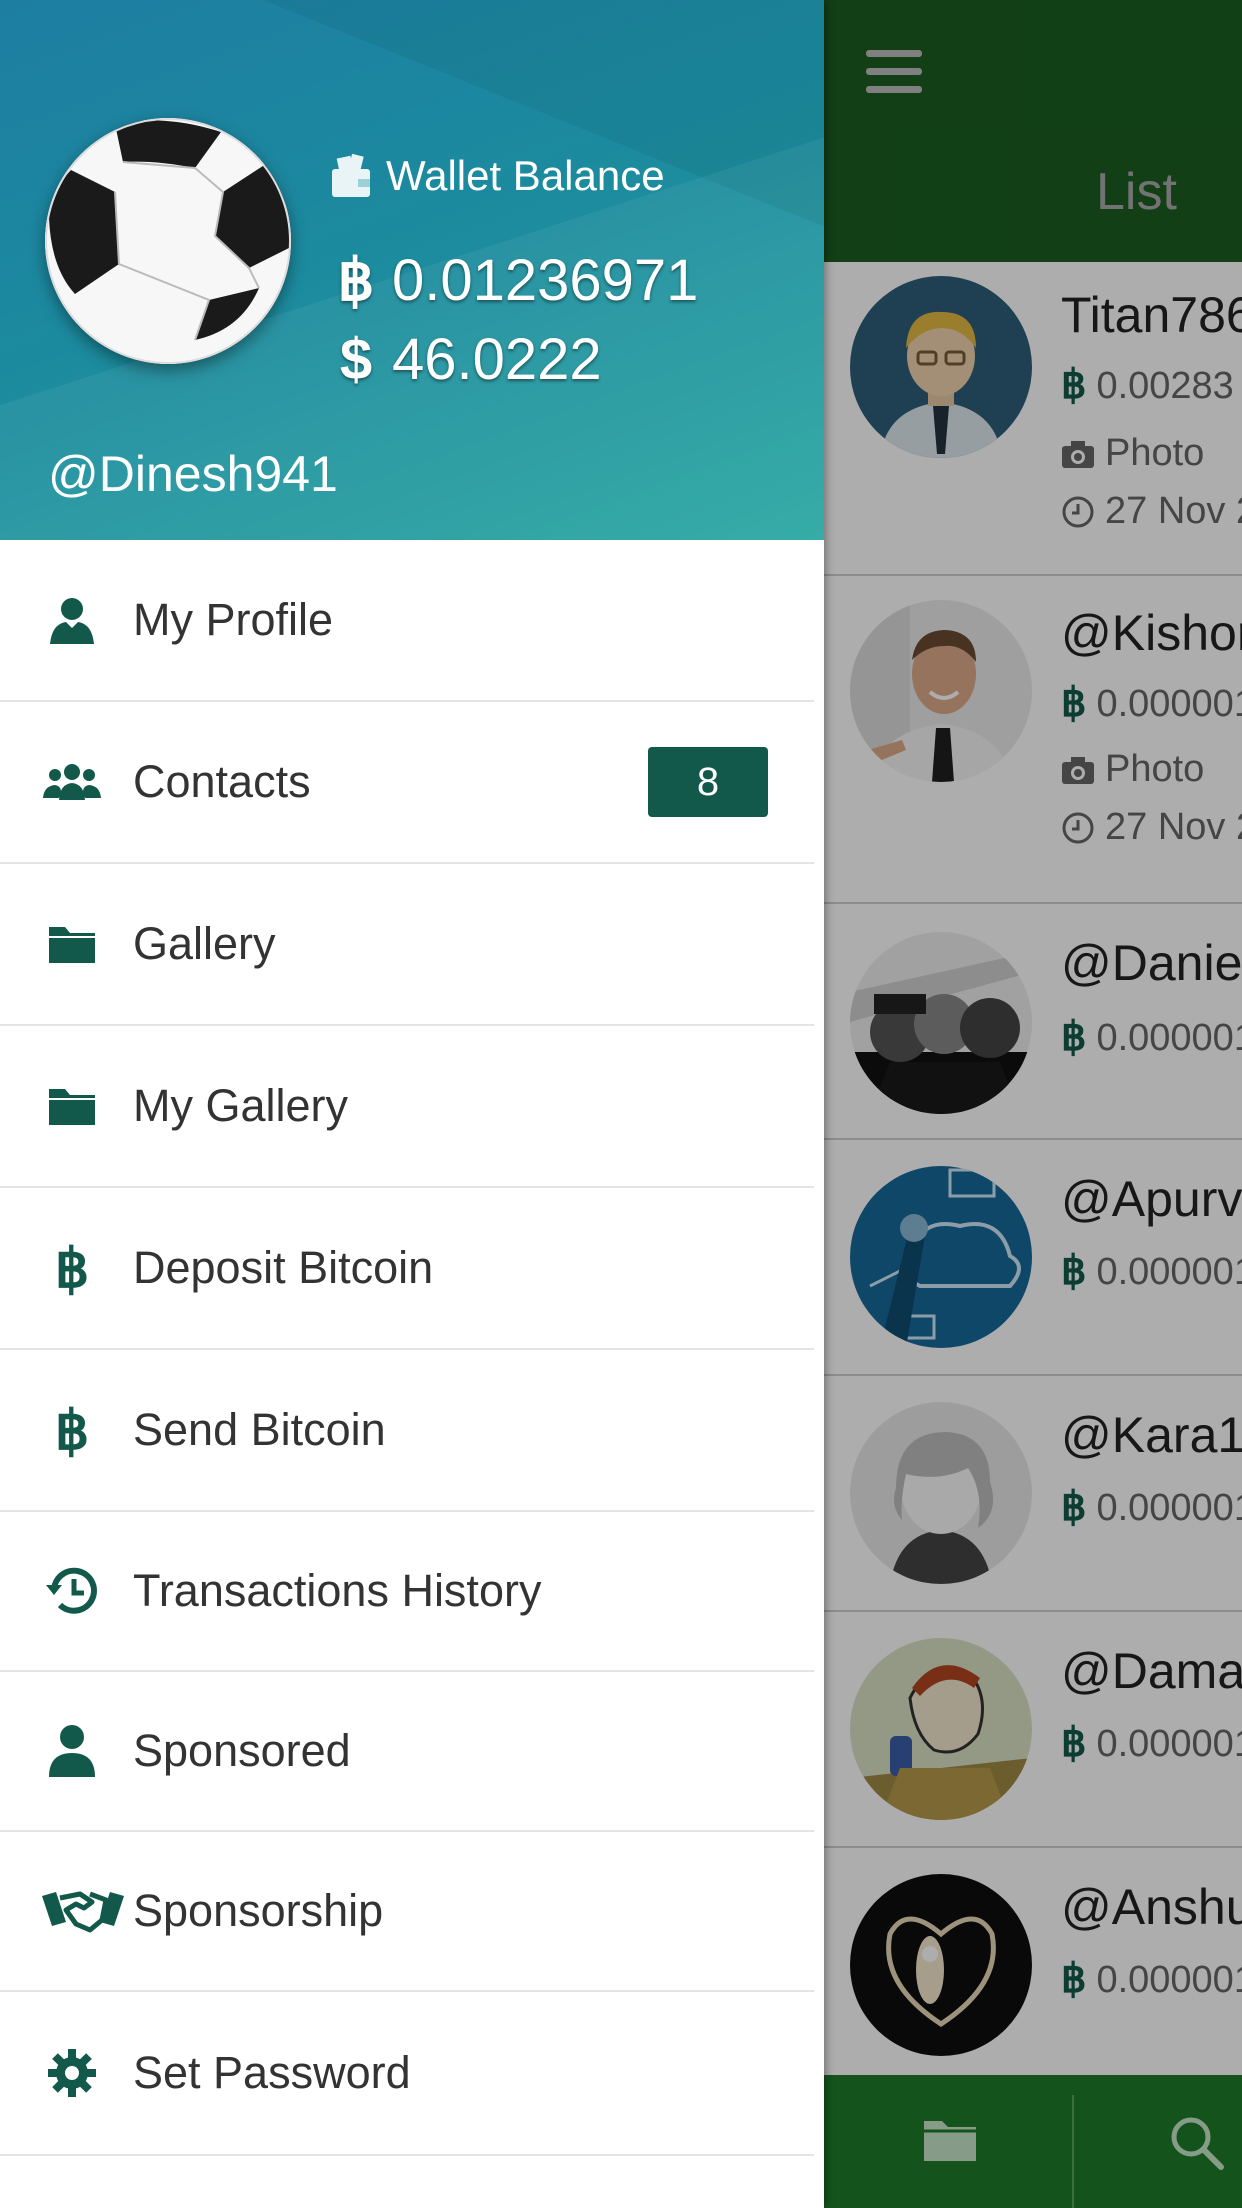 This screenshot has width=1242, height=2208. Describe the element at coordinates (259, 1429) in the screenshot. I see `menu-item-label: Send Bitcoin` at that location.